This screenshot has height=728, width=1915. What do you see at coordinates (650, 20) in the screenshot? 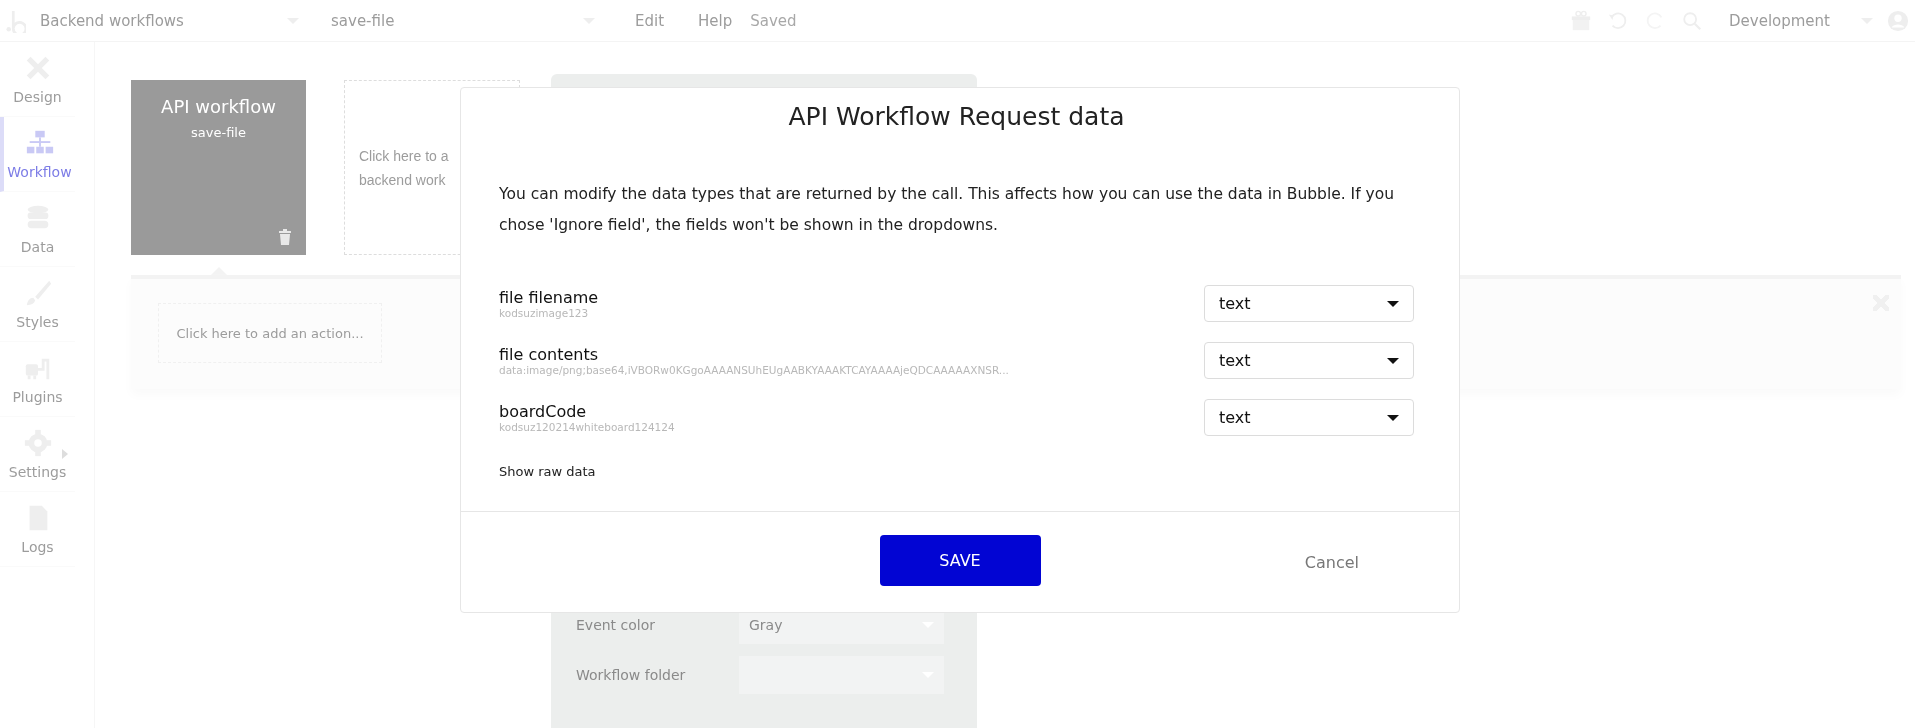
I see `menu-item: Edit` at bounding box center [650, 20].